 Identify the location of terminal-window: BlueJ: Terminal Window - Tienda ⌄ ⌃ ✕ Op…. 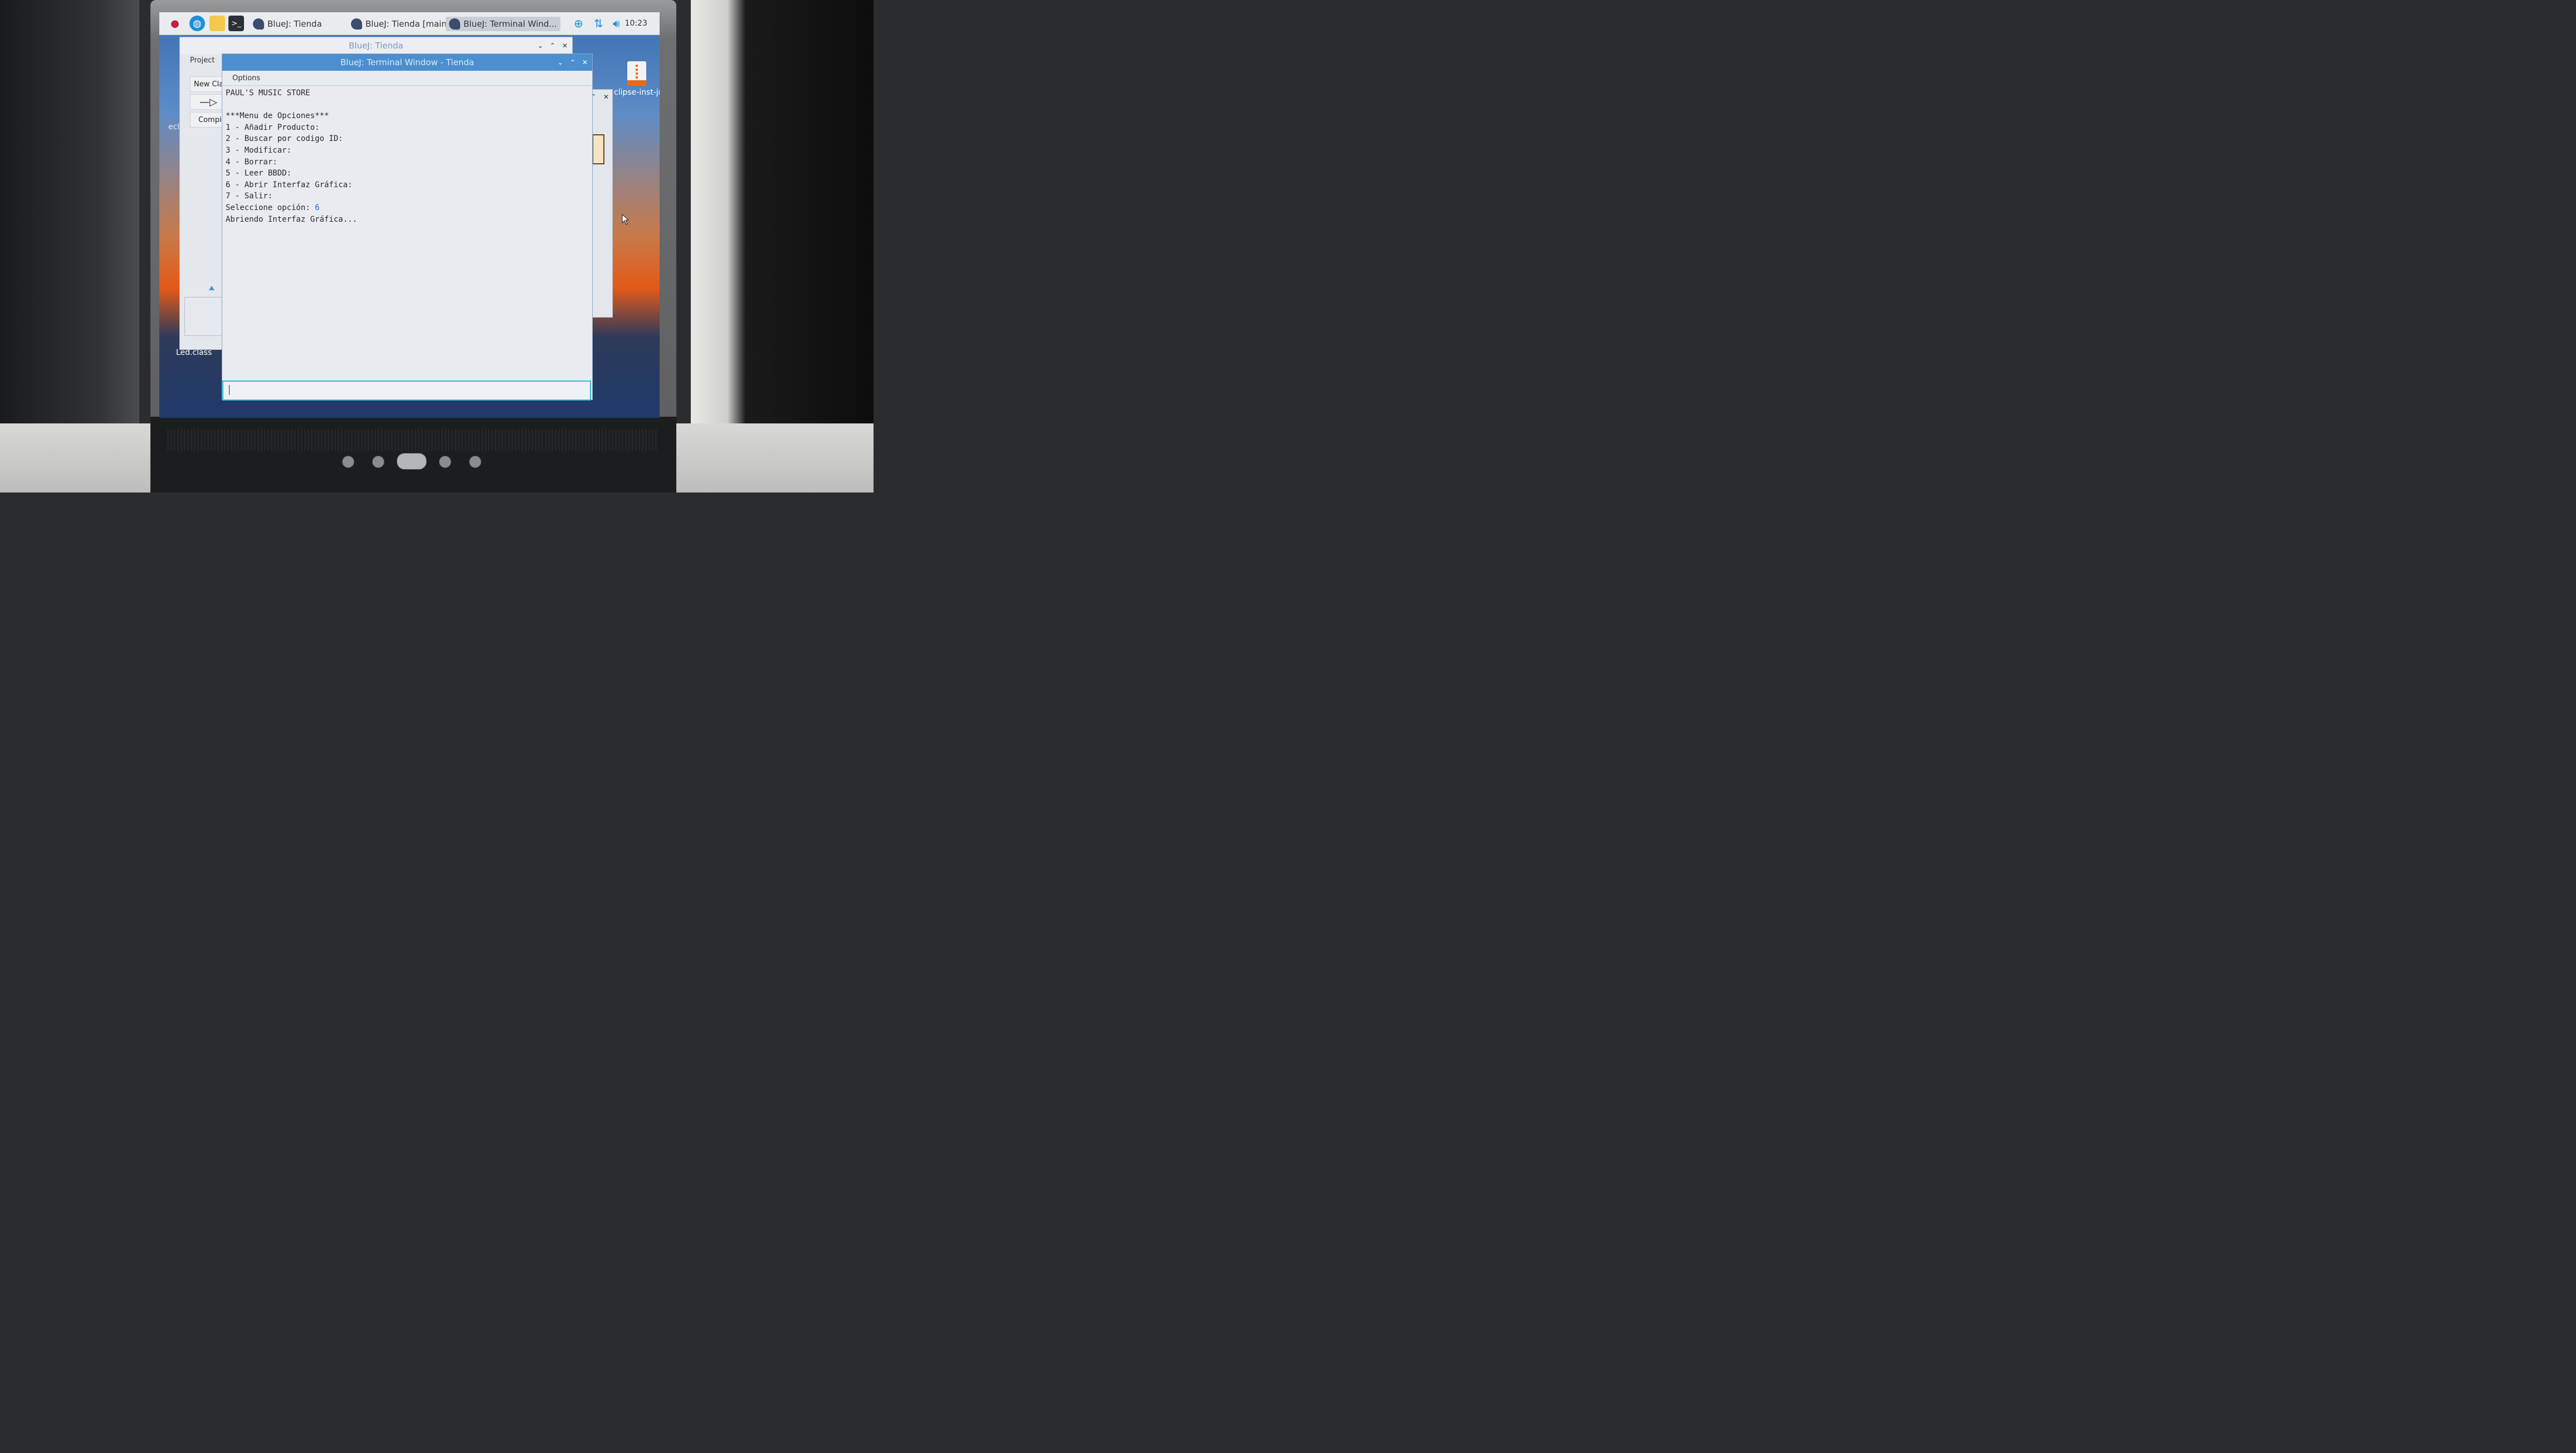
(407, 227).